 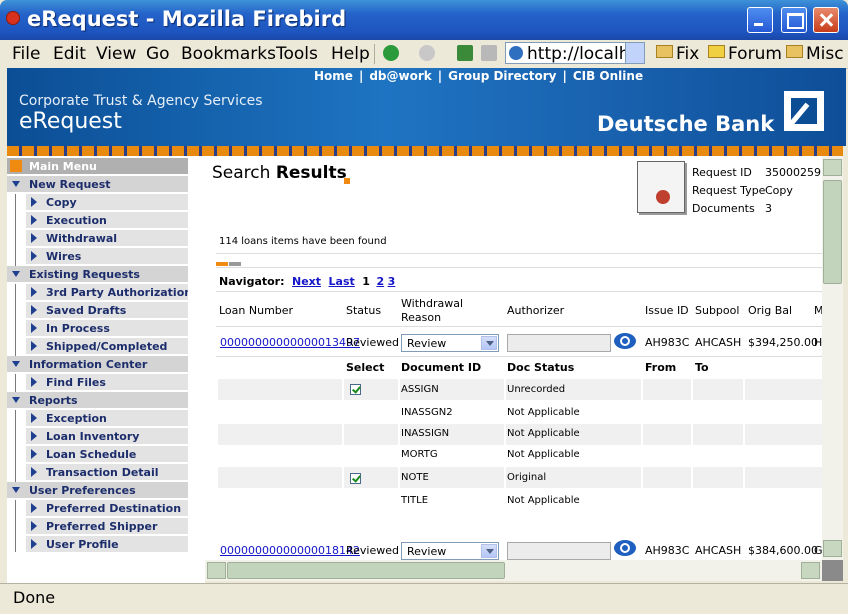 What do you see at coordinates (718, 550) in the screenshot?
I see `subpool: AHCASH` at bounding box center [718, 550].